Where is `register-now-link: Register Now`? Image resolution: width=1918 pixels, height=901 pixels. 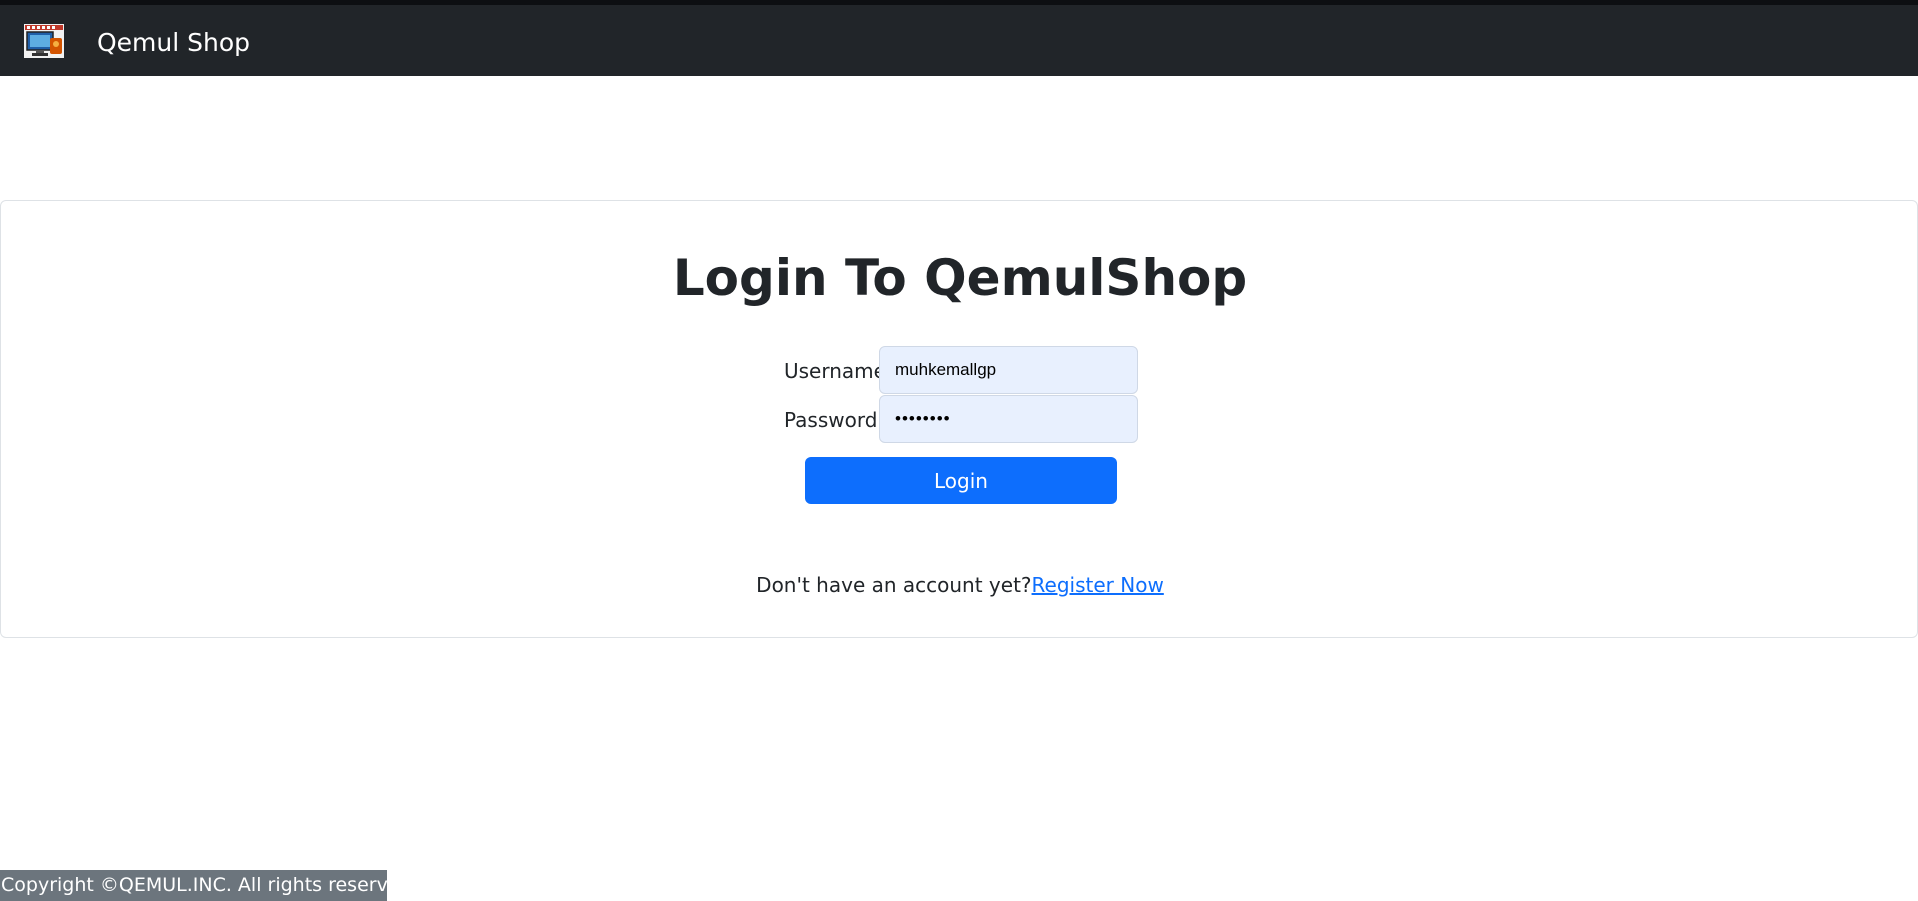
register-now-link: Register Now is located at coordinates (1098, 585).